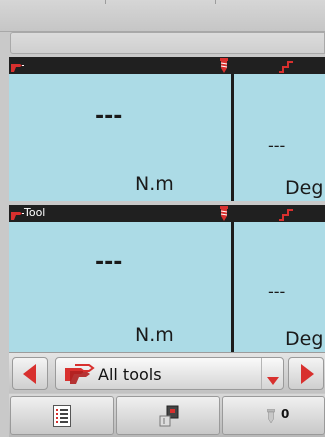 The width and height of the screenshot is (325, 437). Describe the element at coordinates (271, 417) in the screenshot. I see `screw-icon` at that location.